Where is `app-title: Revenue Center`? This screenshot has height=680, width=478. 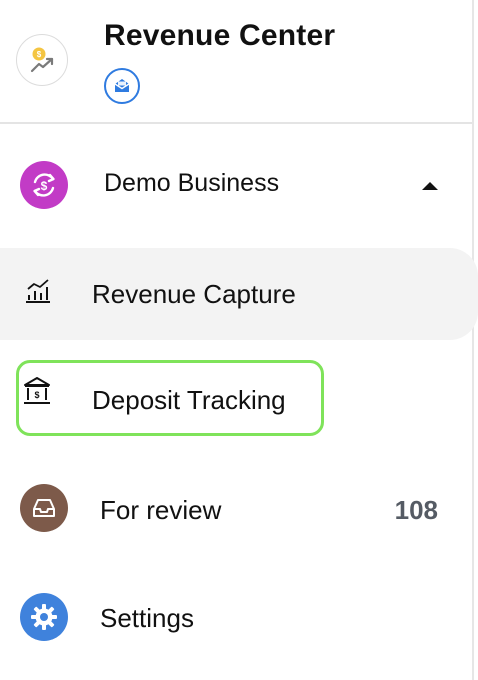
app-title: Revenue Center is located at coordinates (220, 35).